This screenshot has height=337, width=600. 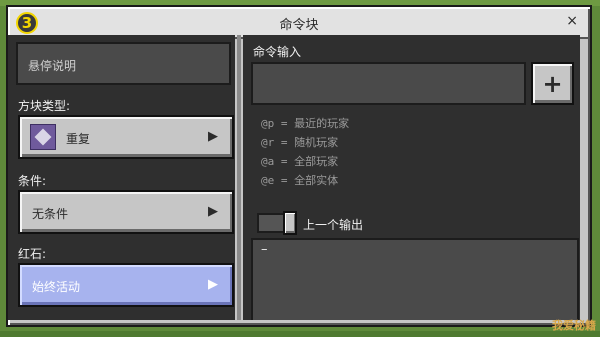 I want to click on redstone-label: 红石:, so click(x=32, y=254).